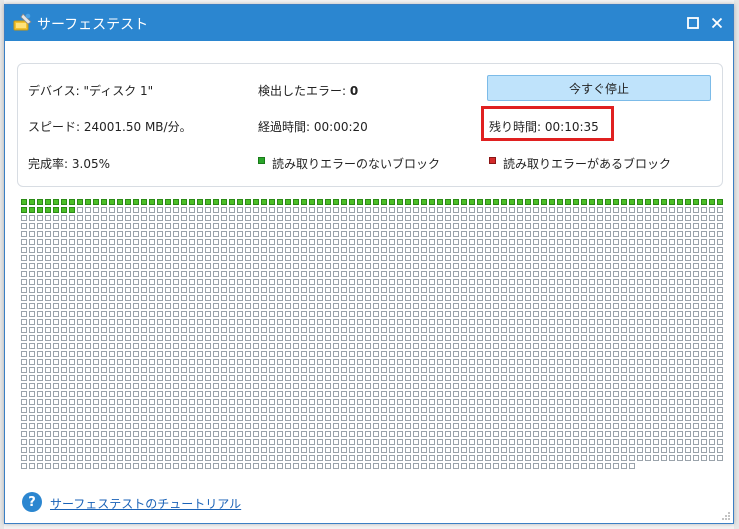  What do you see at coordinates (717, 23) in the screenshot?
I see `close-button` at bounding box center [717, 23].